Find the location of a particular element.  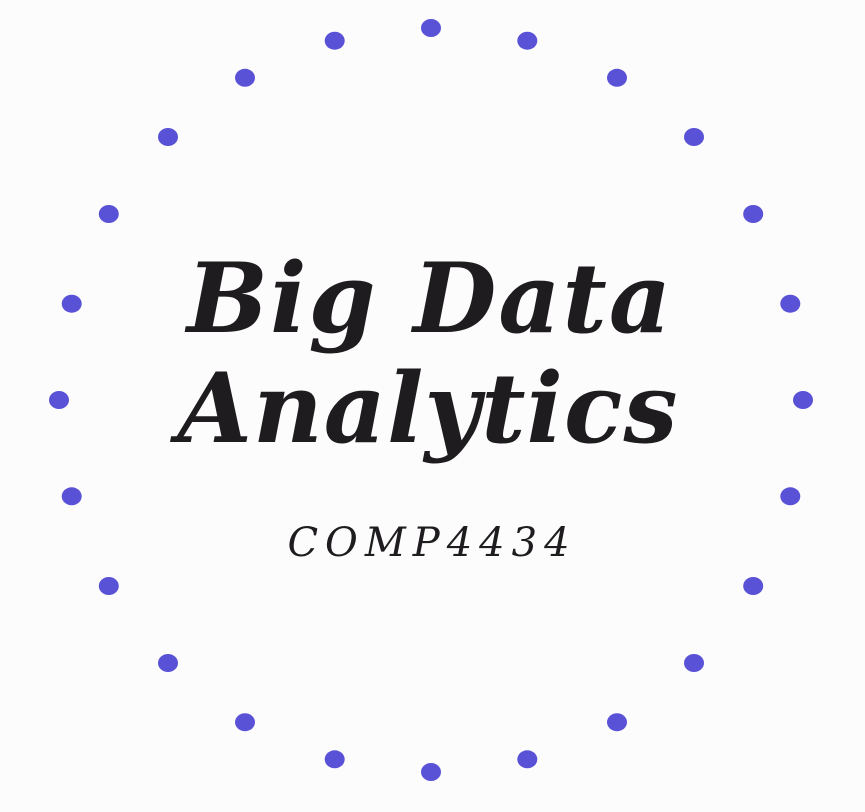

course-code: COMP4434 is located at coordinates (431, 543).